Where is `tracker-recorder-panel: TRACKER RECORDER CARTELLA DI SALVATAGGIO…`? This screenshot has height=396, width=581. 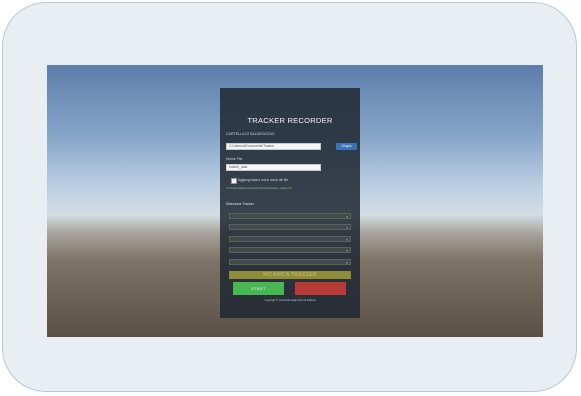 tracker-recorder-panel: TRACKER RECORDER CARTELLA DI SALVATAGGIO… is located at coordinates (290, 203).